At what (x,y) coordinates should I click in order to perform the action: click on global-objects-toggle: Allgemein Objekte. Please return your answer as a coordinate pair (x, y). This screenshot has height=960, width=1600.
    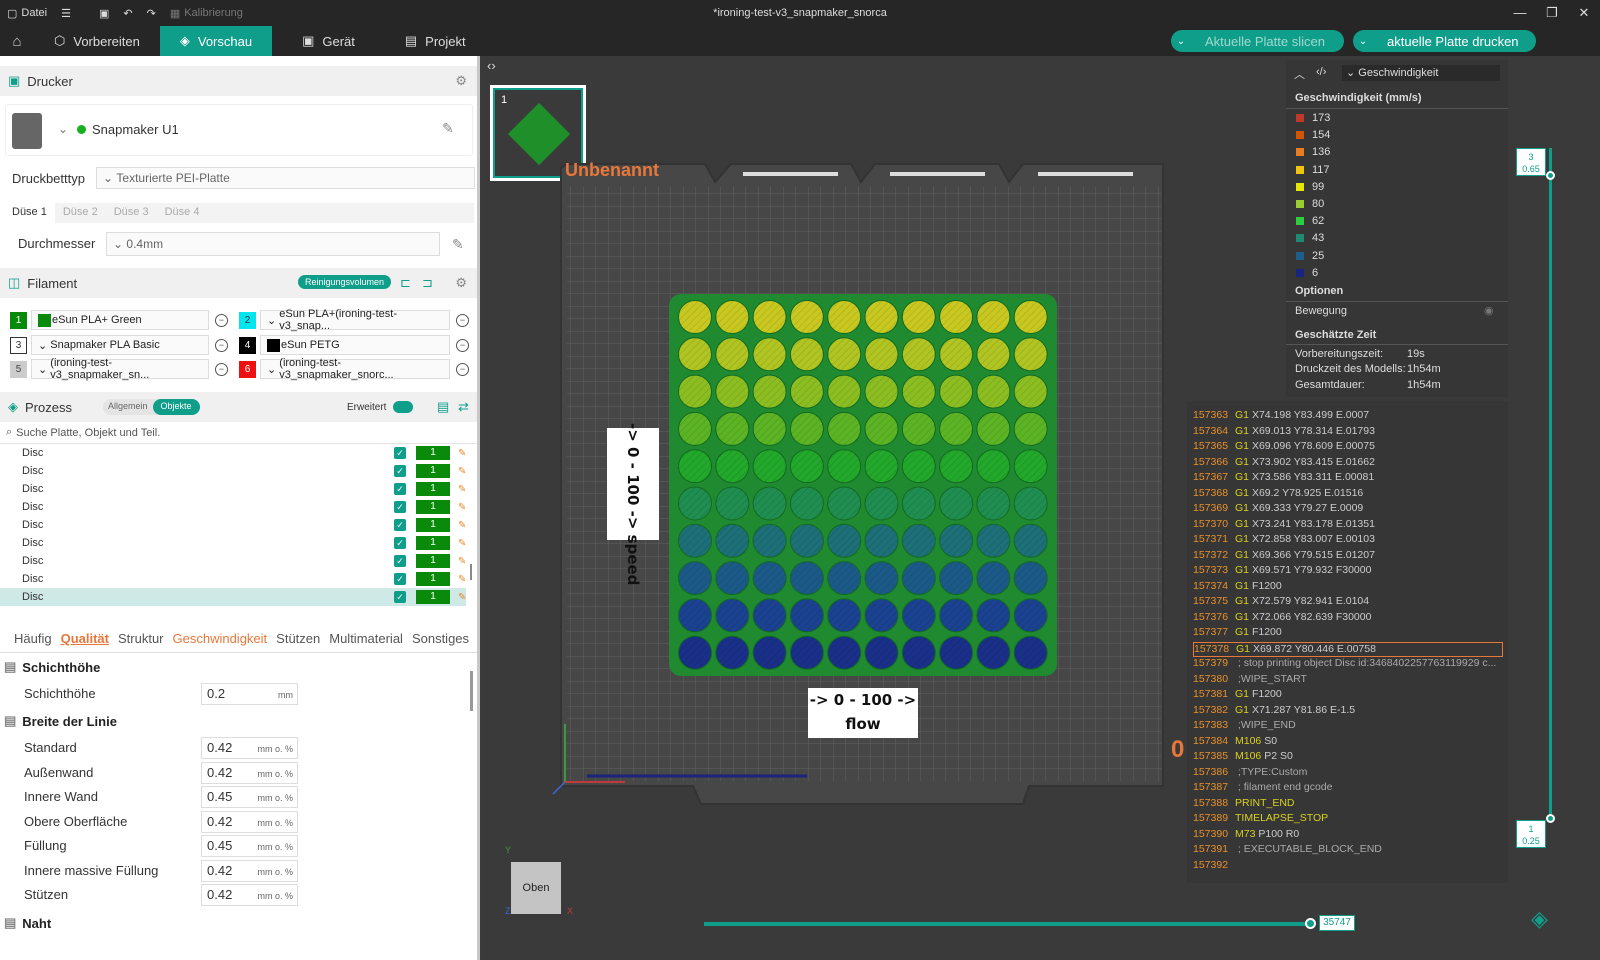
    Looking at the image, I should click on (151, 407).